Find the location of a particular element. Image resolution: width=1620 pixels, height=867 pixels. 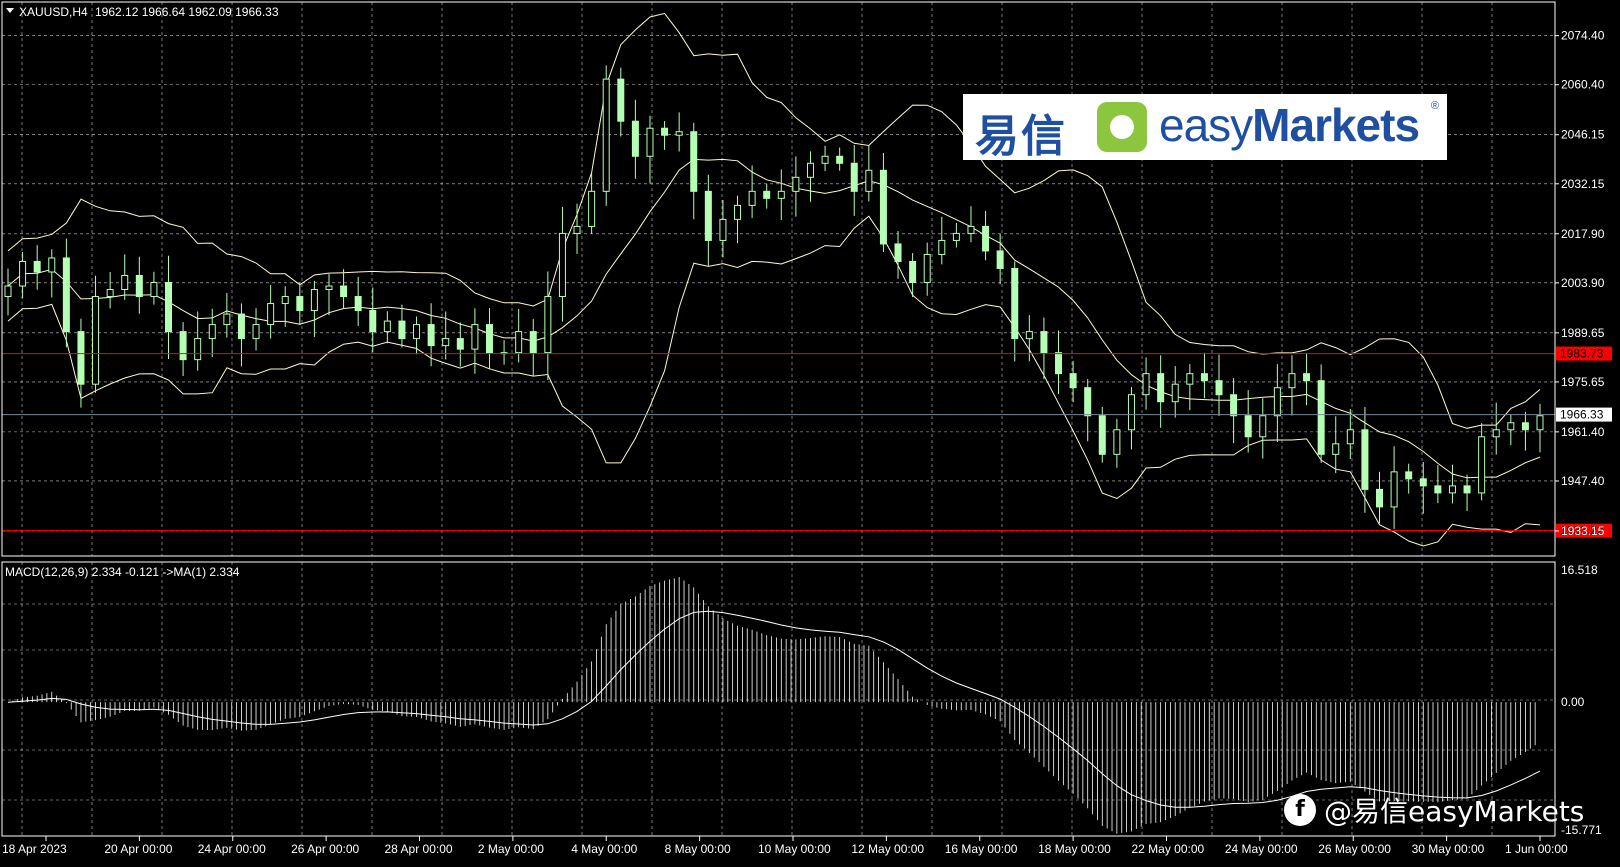

time-axis-label: 8 May 00:00 is located at coordinates (698, 849).